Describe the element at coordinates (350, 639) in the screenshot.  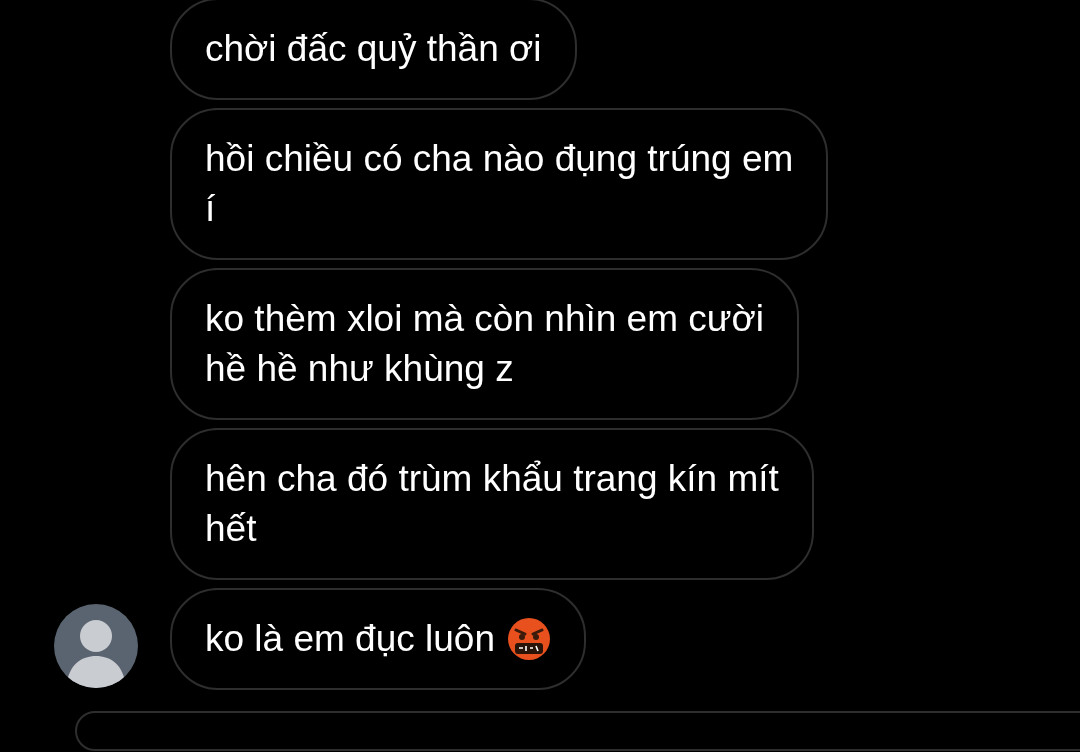
I see `message-text: ko là em đục luôn` at that location.